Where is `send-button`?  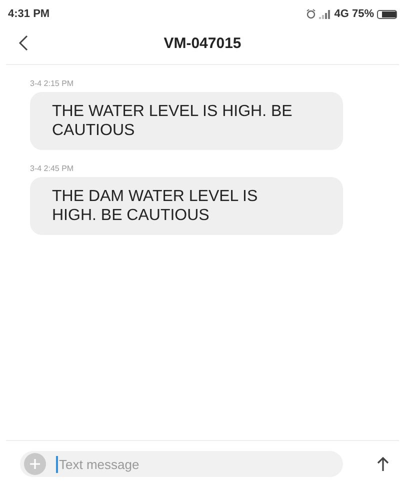
send-button is located at coordinates (383, 464).